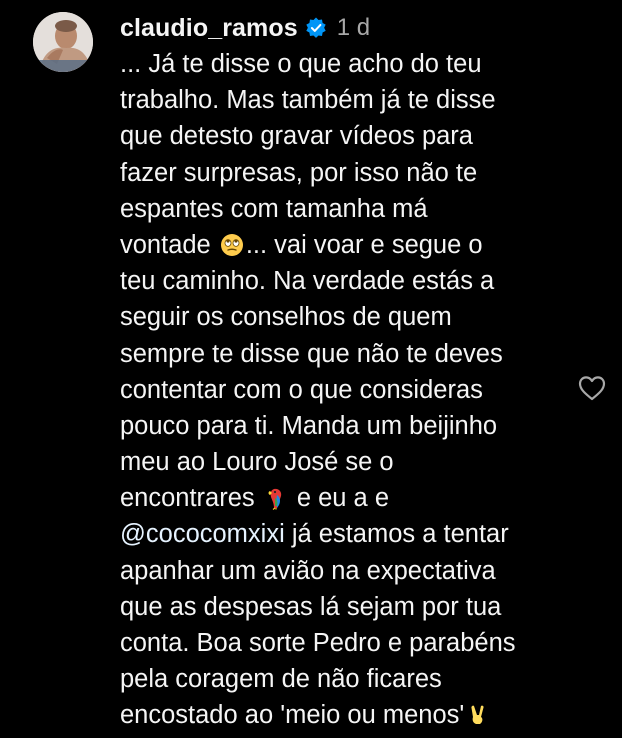 The width and height of the screenshot is (622, 738). Describe the element at coordinates (296, 136) in the screenshot. I see `comment-line: que detesto gravar vídeos para` at that location.